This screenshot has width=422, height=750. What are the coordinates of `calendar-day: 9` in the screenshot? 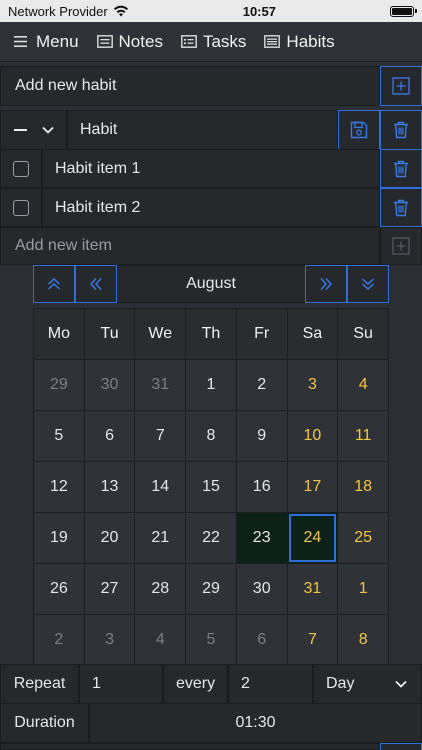 It's located at (261, 436).